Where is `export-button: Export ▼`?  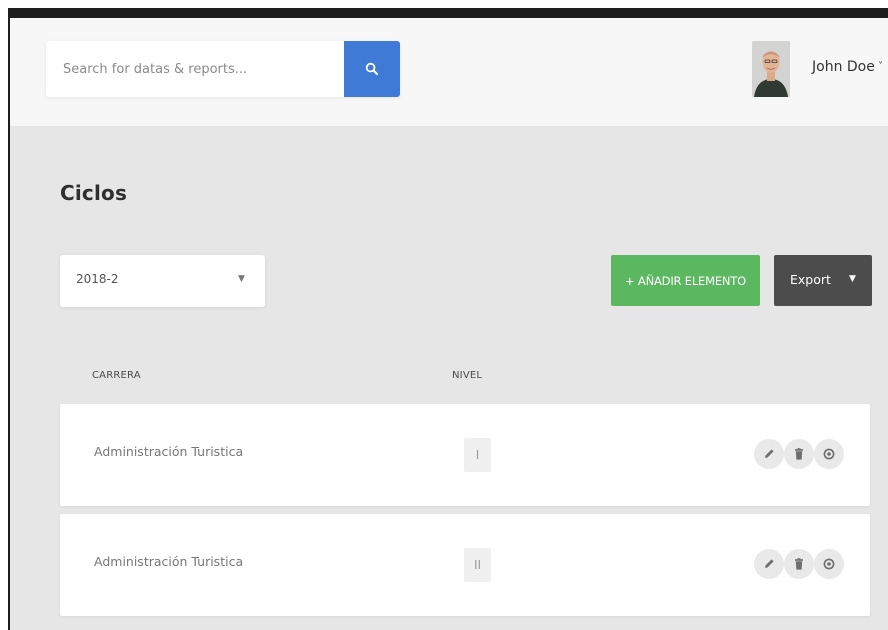
export-button: Export ▼ is located at coordinates (823, 280).